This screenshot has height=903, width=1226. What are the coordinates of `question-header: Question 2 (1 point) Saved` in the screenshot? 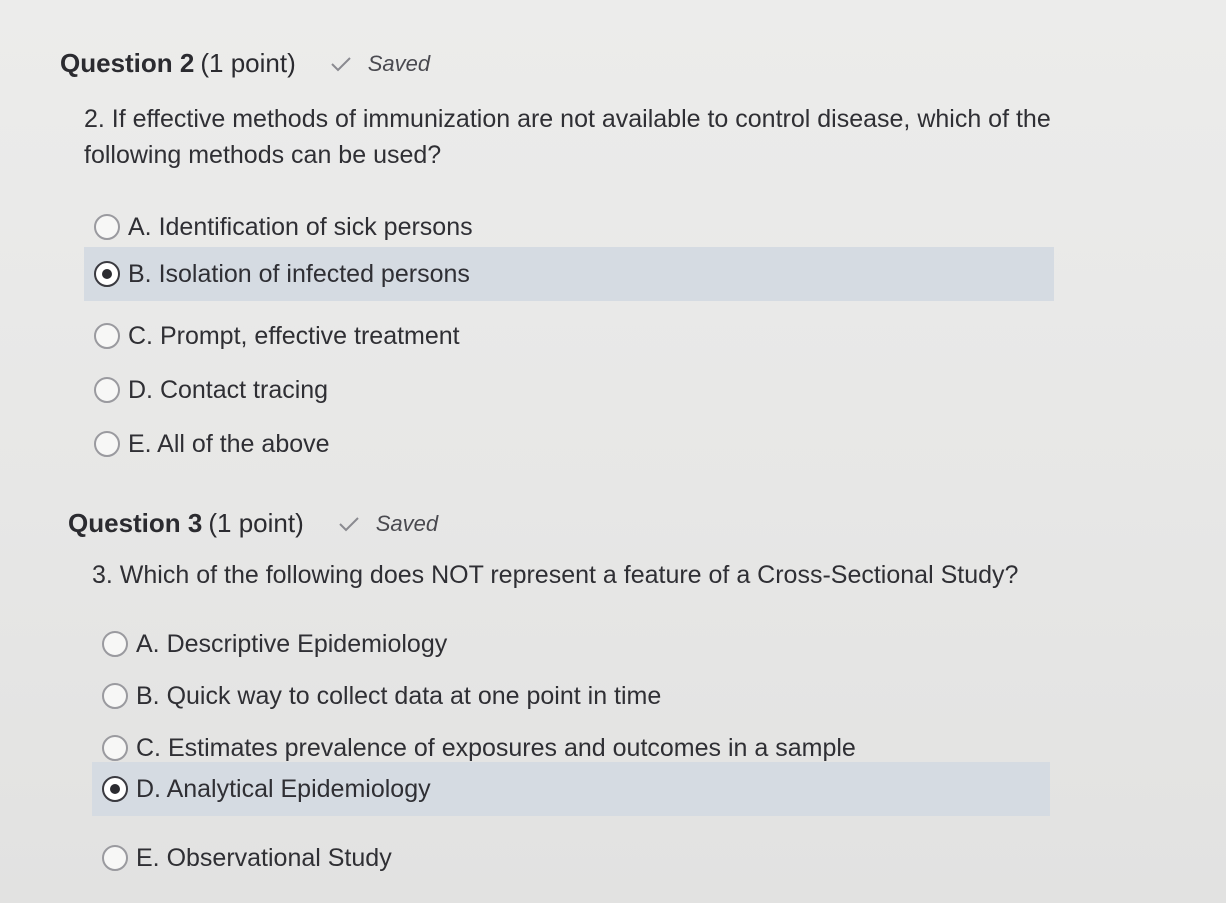 It's located at (245, 63).